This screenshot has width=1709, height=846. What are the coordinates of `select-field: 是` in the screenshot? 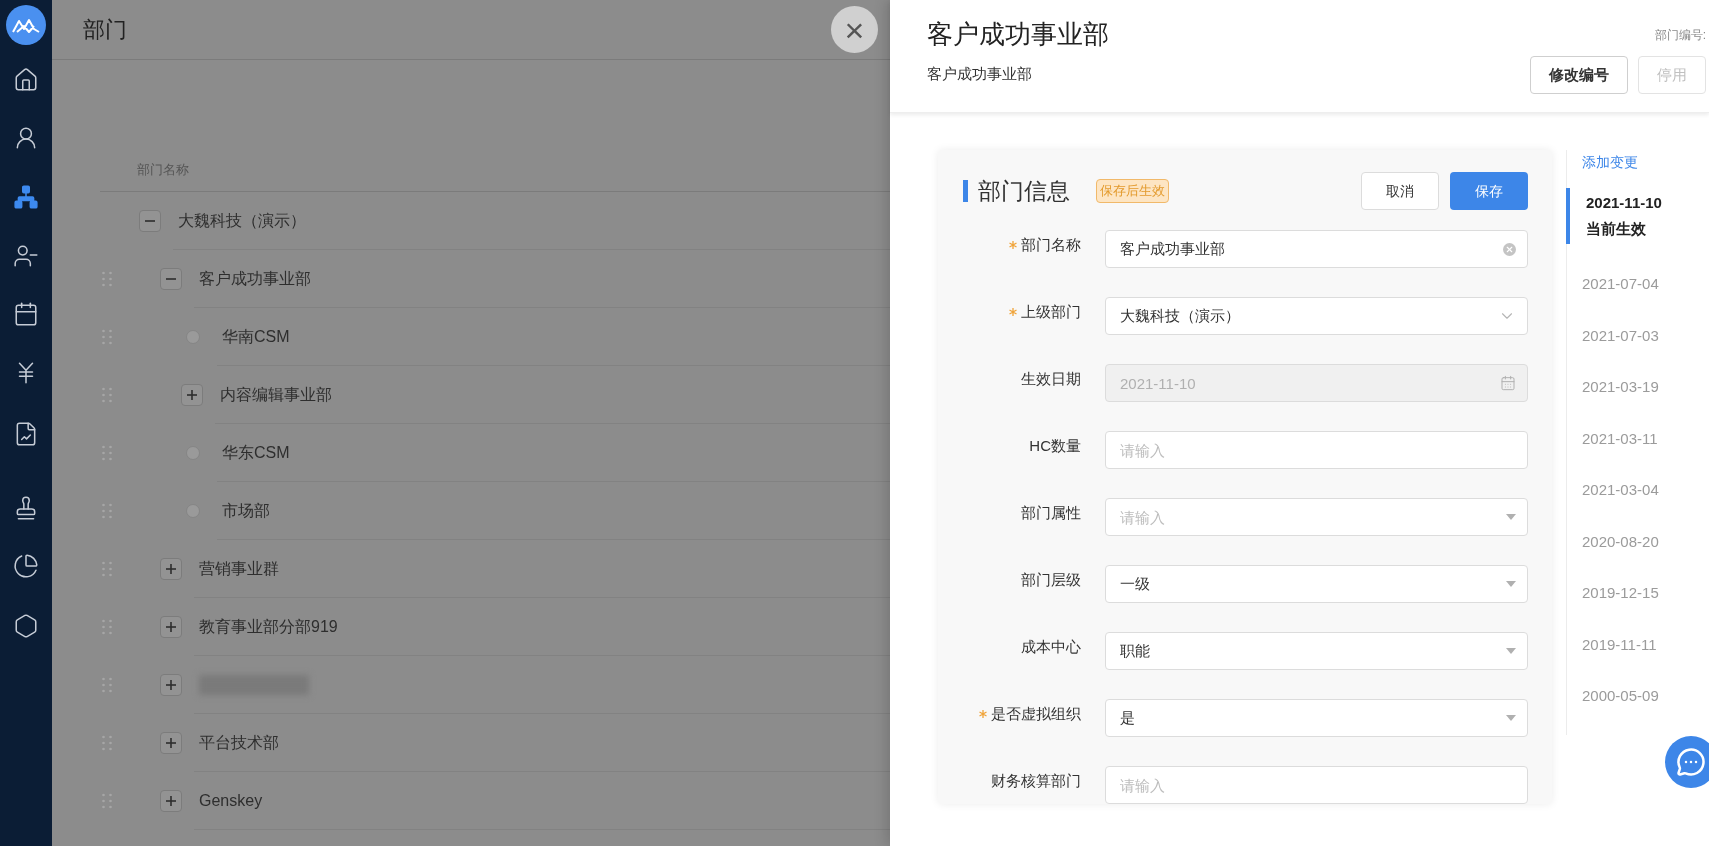 It's located at (1316, 718).